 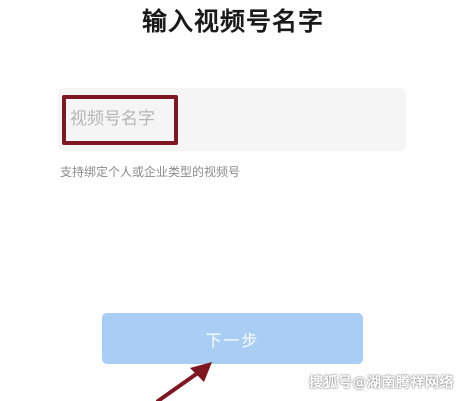 What do you see at coordinates (232, 338) in the screenshot?
I see `next-button: 下一步` at bounding box center [232, 338].